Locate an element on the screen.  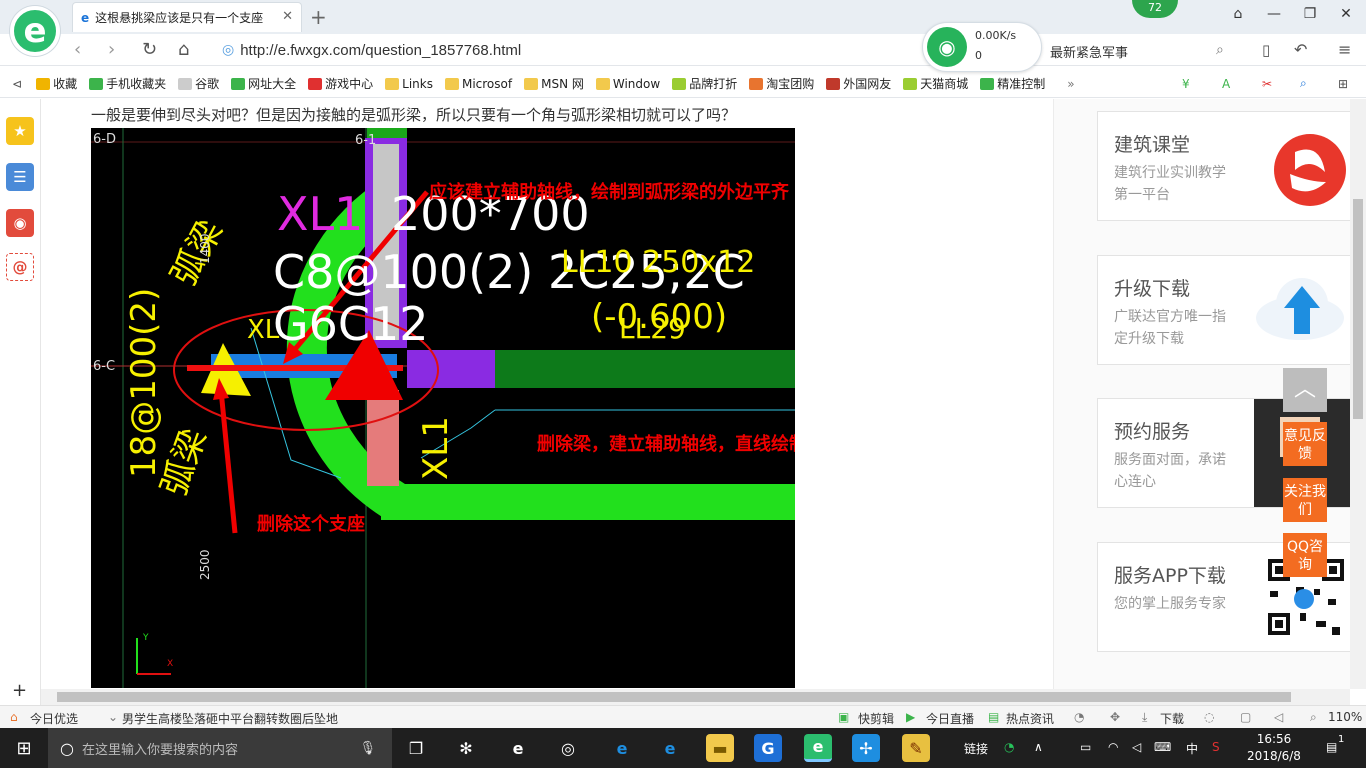
refresh-button: ↻ is located at coordinates (149, 49).